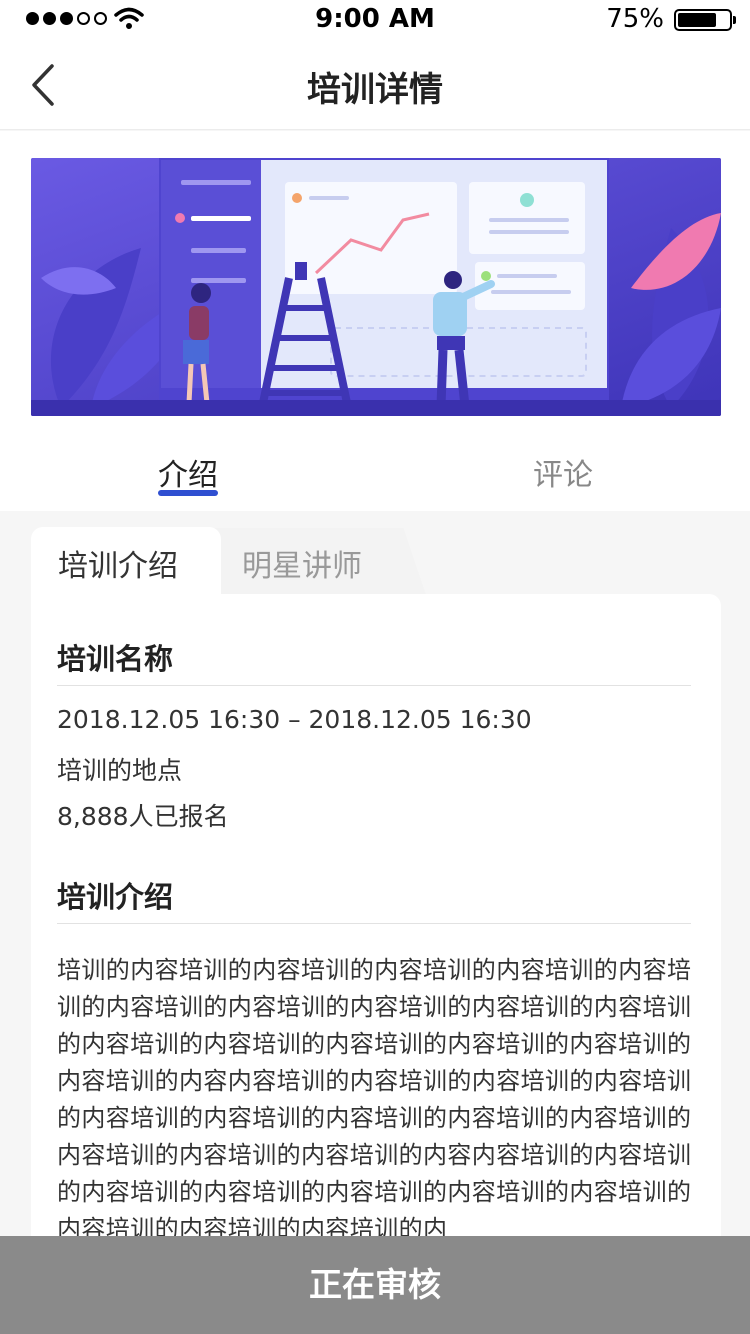  I want to click on active-tab-indicator, so click(188, 493).